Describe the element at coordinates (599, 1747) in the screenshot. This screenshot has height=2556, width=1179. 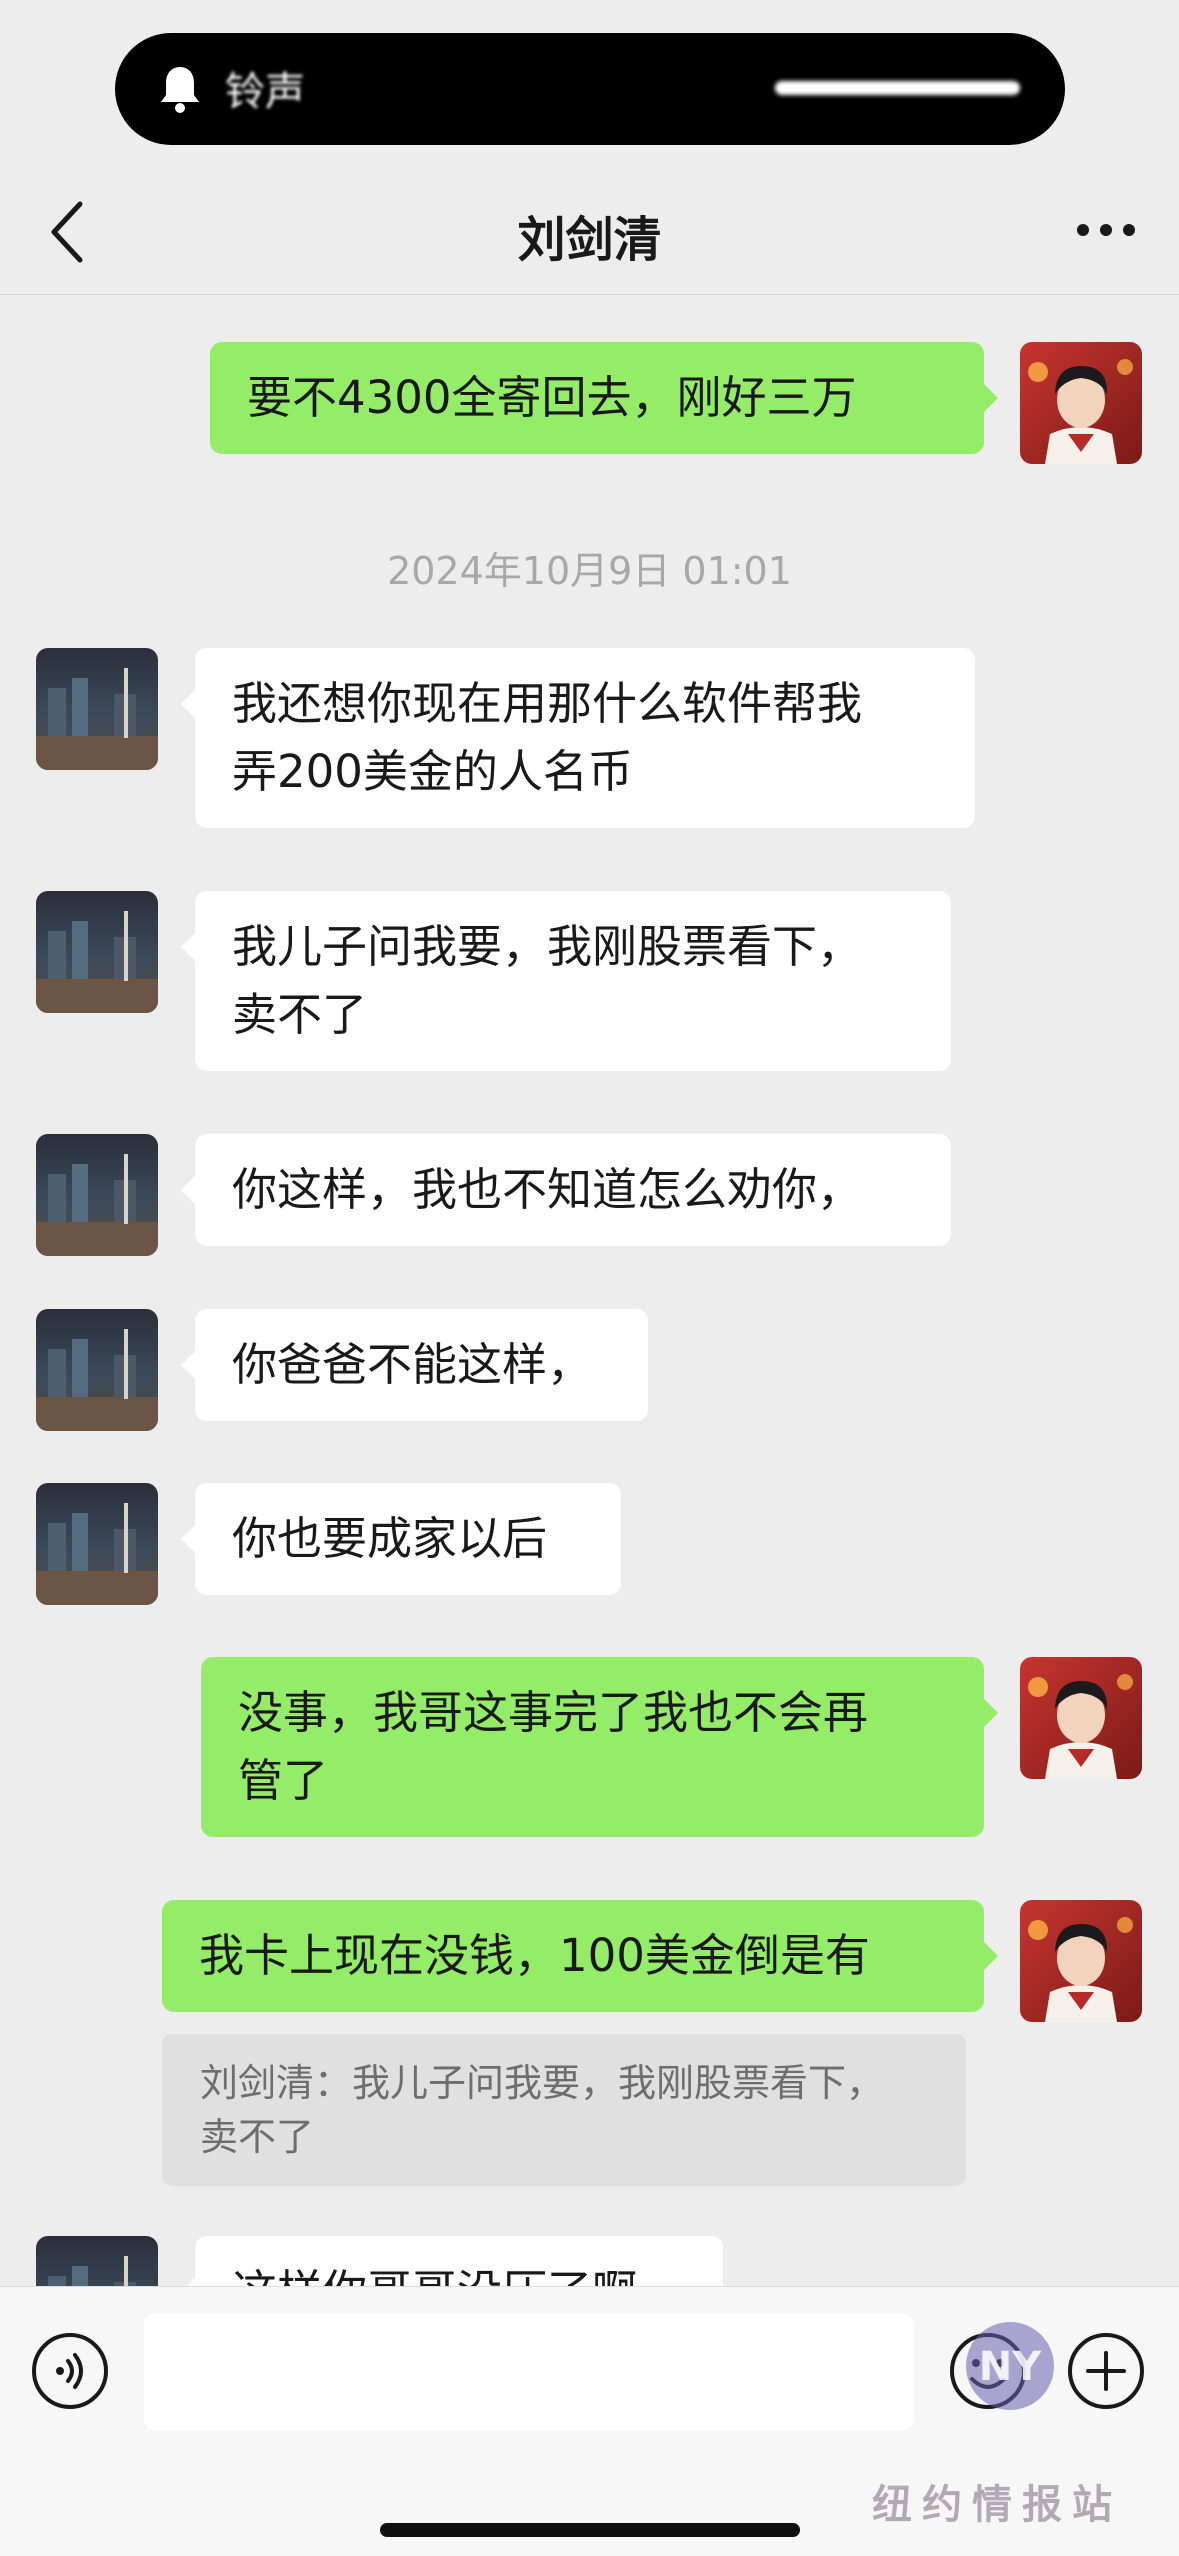
I see `message-bubble-outgoing: 没事，我哥这事完了我也不会再 管了` at that location.